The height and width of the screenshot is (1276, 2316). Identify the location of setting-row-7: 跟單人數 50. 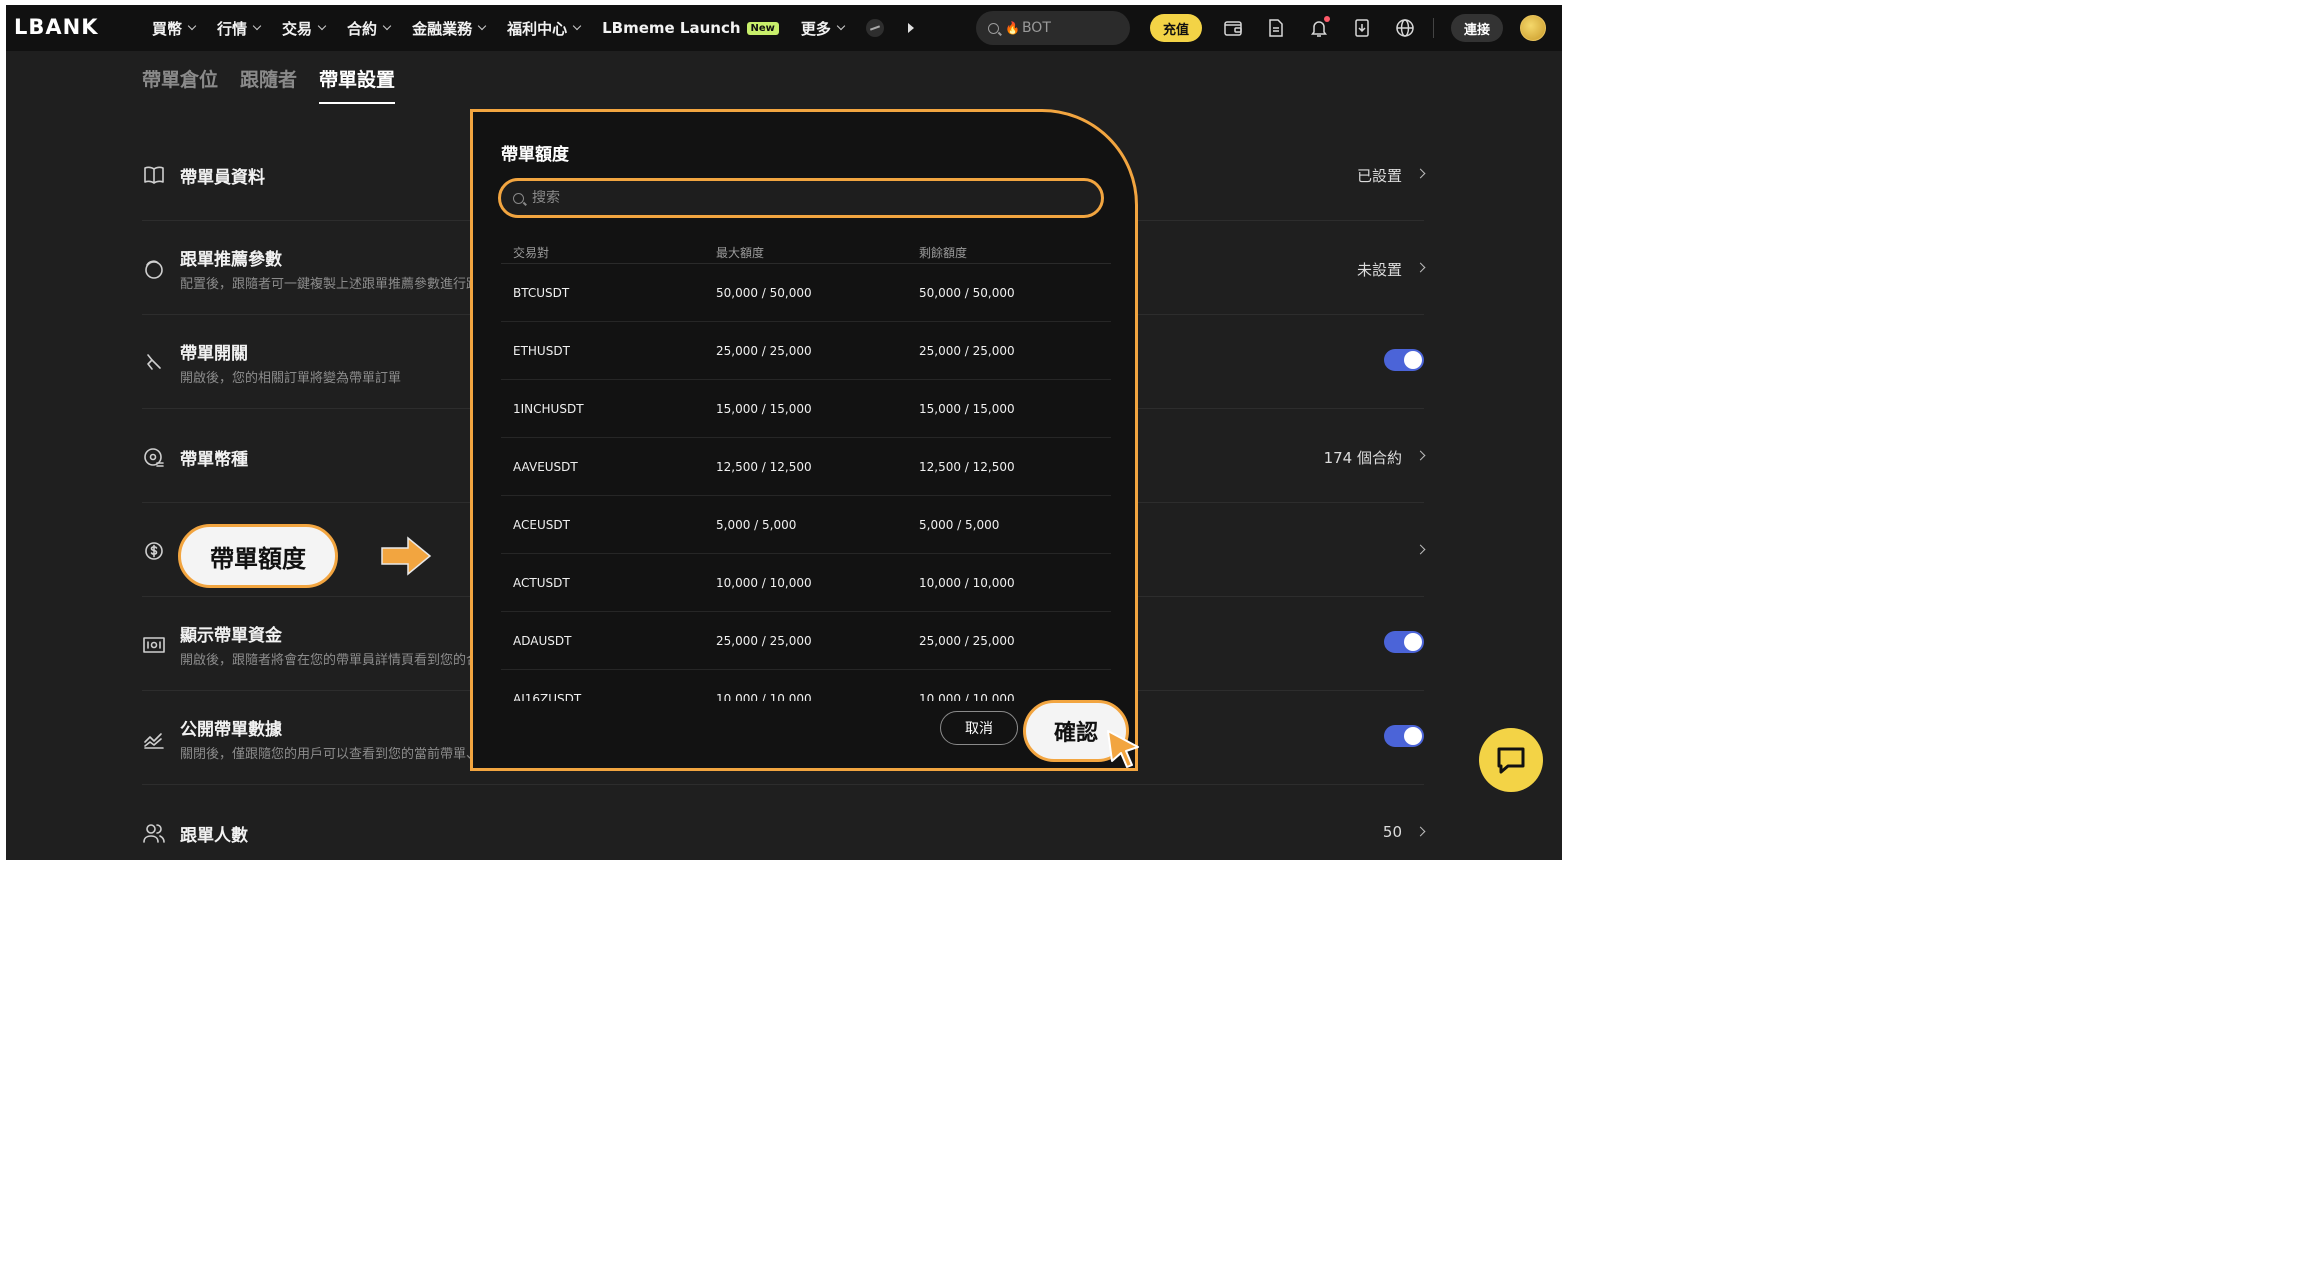
(784, 822).